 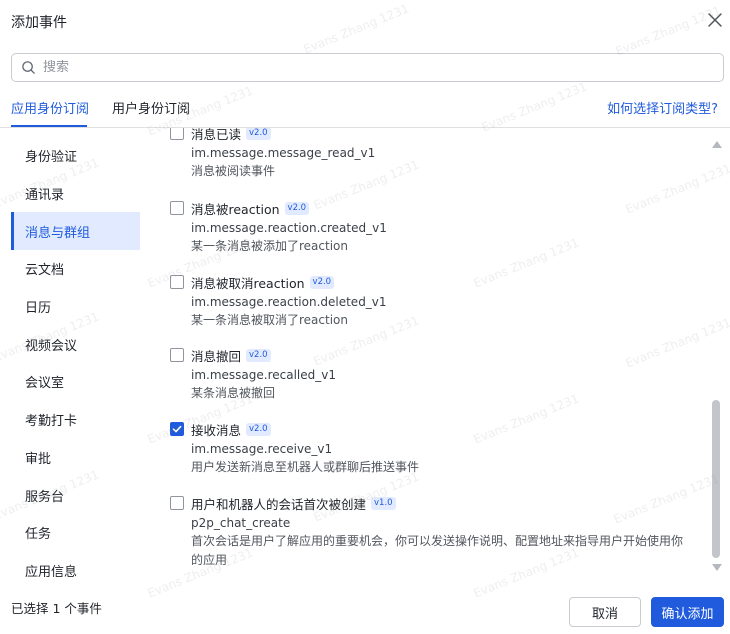 What do you see at coordinates (716, 479) in the screenshot?
I see `scrollbar-thumb` at bounding box center [716, 479].